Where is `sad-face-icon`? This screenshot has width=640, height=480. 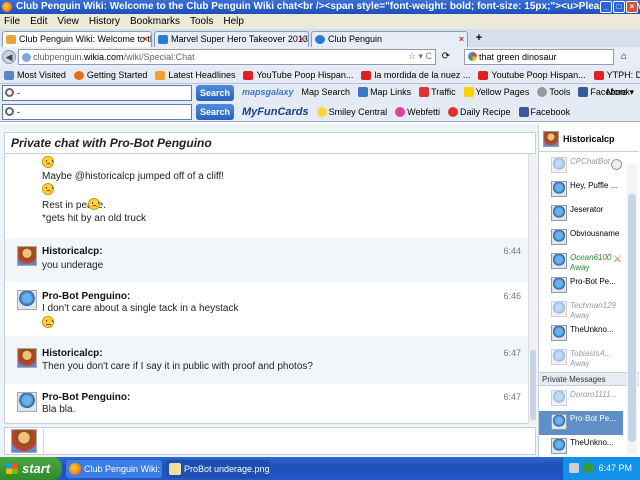
sad-face-icon is located at coordinates (94, 204).